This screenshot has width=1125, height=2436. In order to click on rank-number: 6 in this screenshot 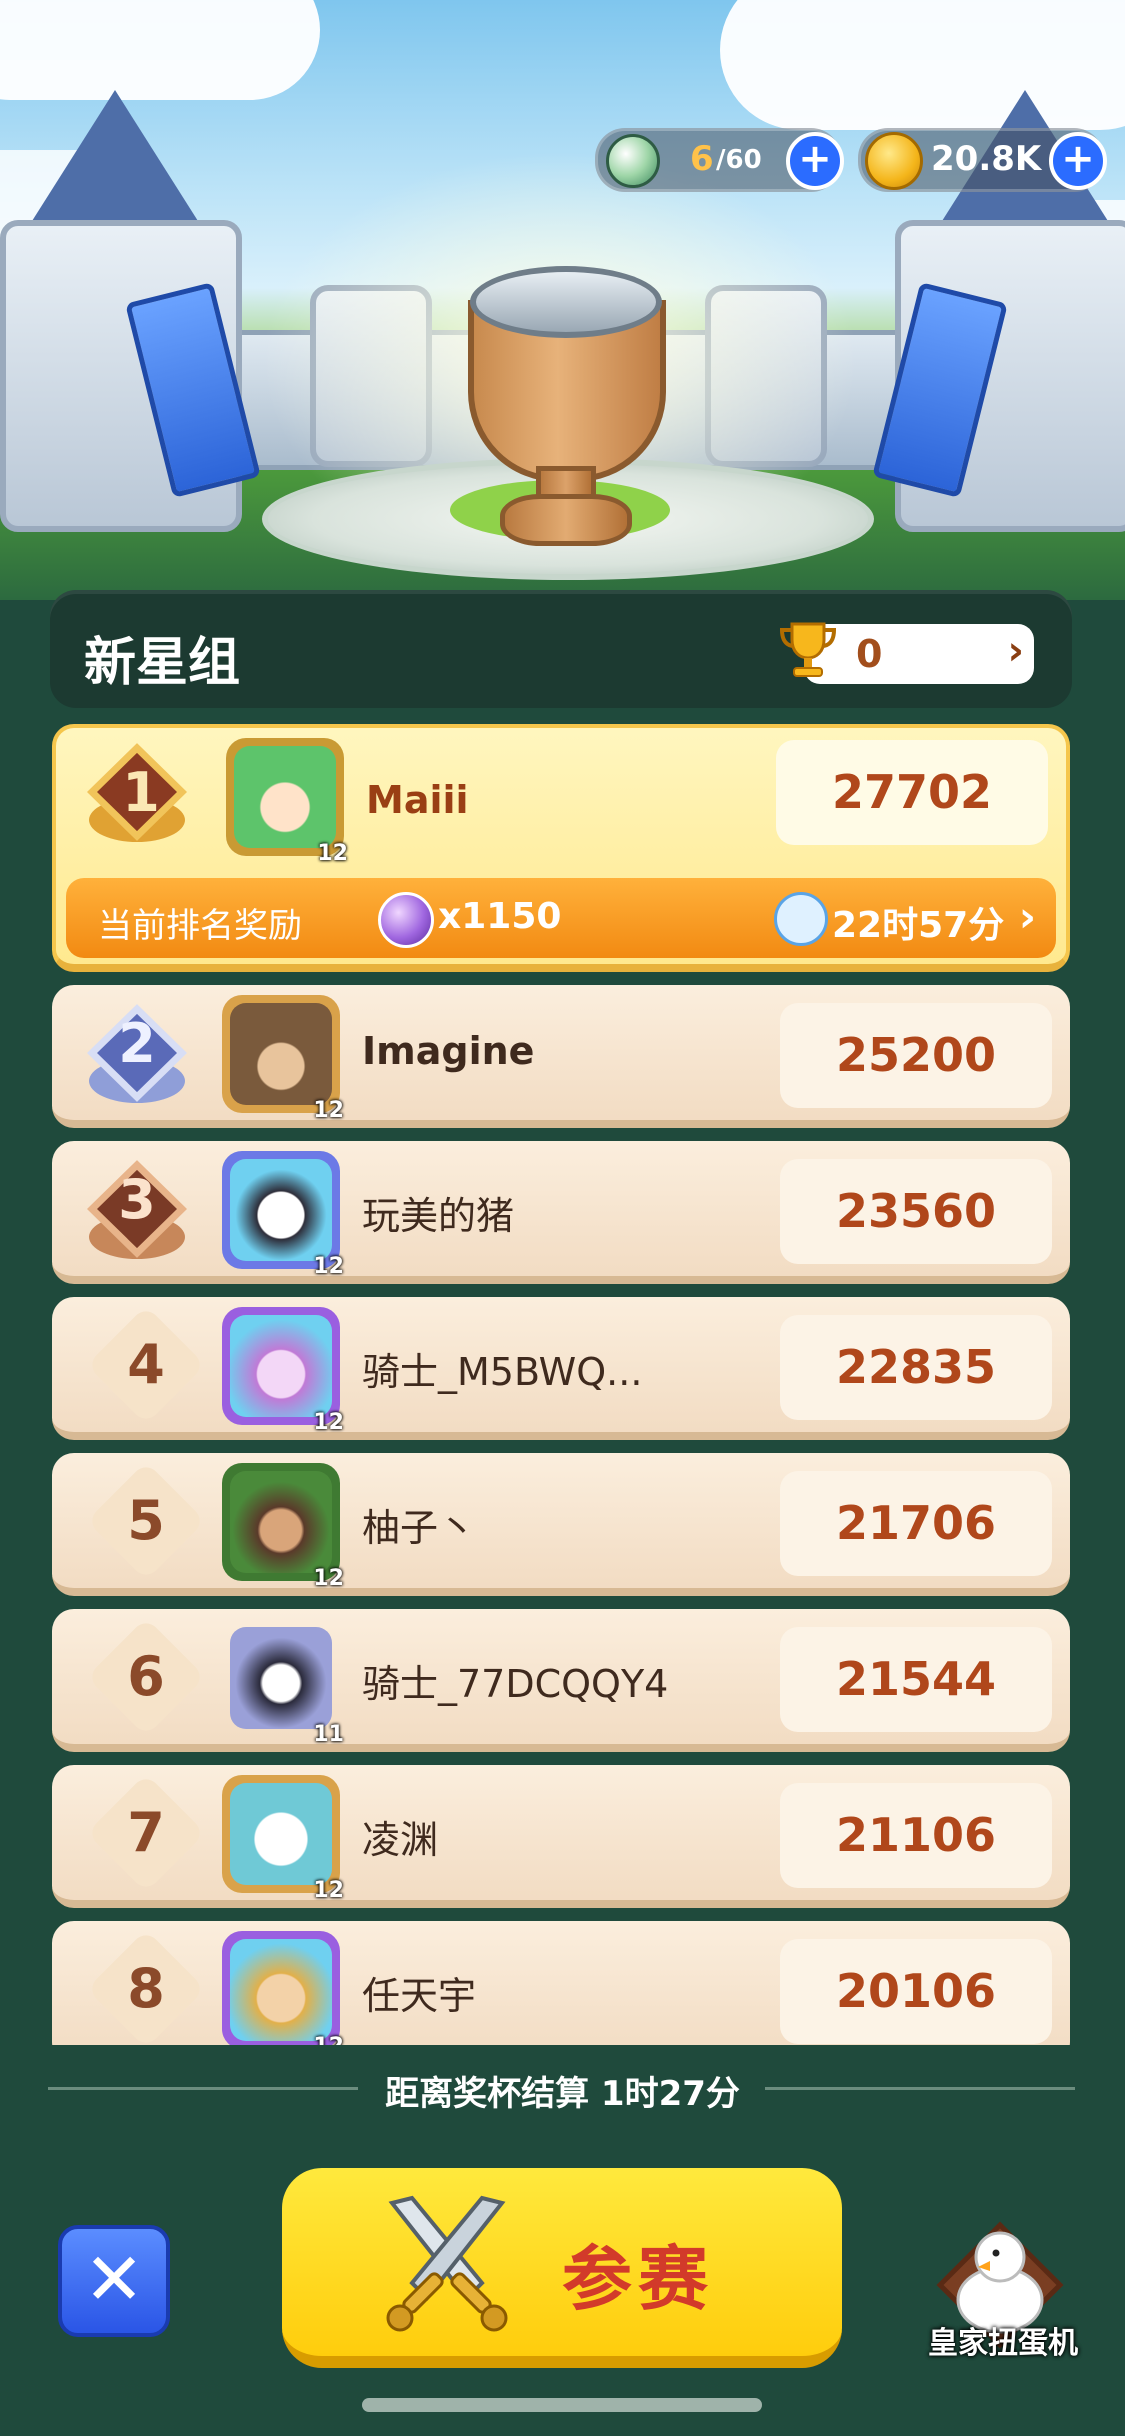, I will do `click(146, 1676)`.